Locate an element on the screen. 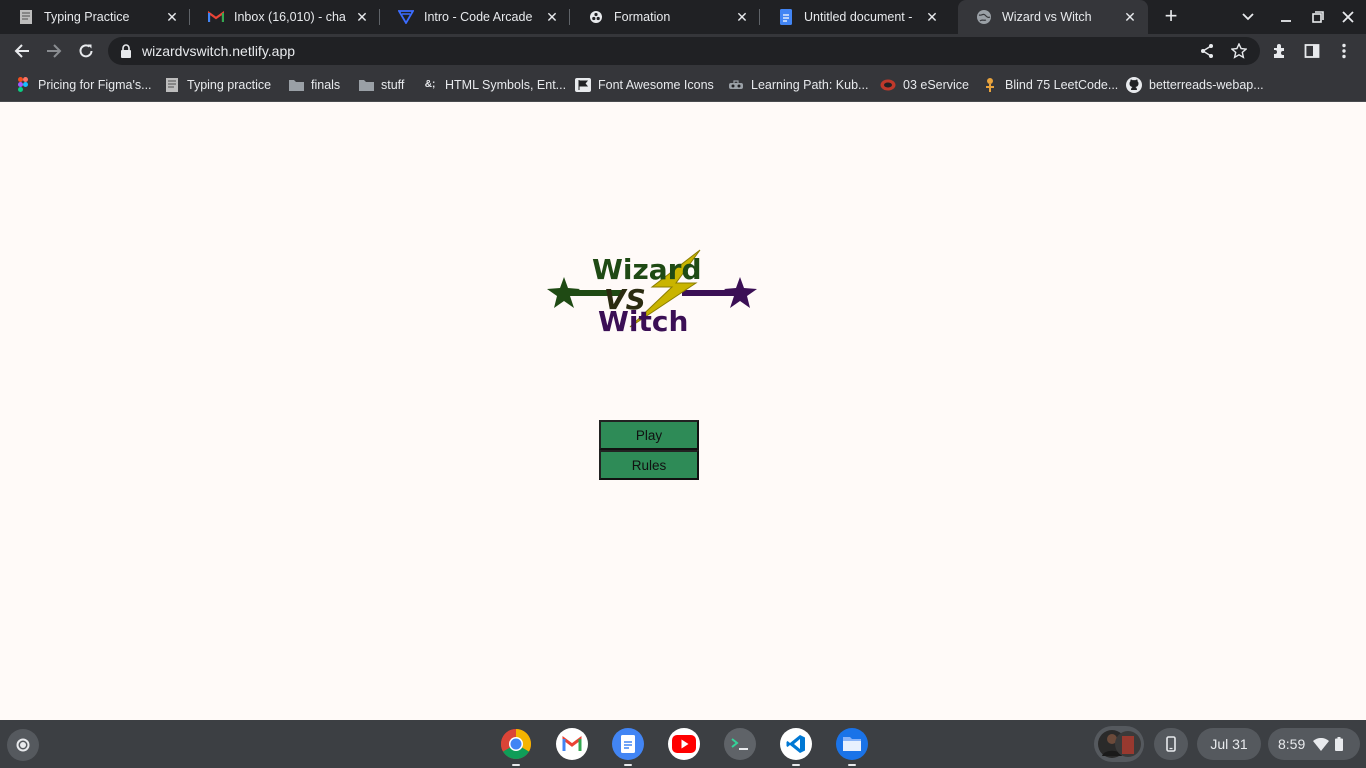 This screenshot has height=768, width=1366. wizard-vs-witch-logo: VS Wizard Witch is located at coordinates (652, 293).